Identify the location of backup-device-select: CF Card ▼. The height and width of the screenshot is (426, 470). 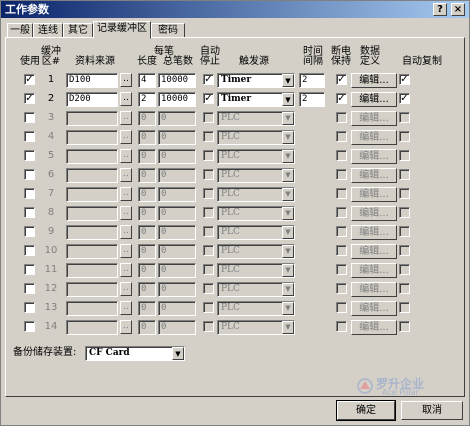
(135, 353).